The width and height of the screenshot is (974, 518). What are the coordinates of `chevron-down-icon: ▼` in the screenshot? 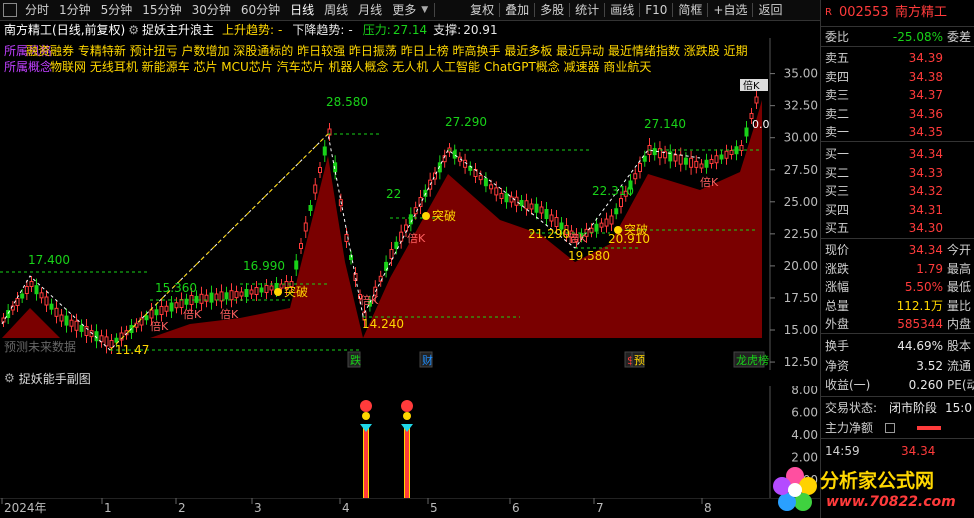 It's located at (424, 10).